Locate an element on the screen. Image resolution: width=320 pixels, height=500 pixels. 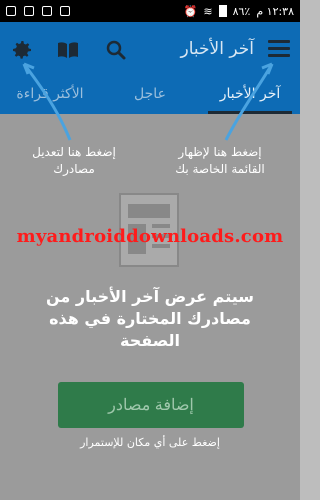
menu-hint-text: إضغط هنا لإظهار القائمة الخاصة بك is located at coordinates (220, 160).